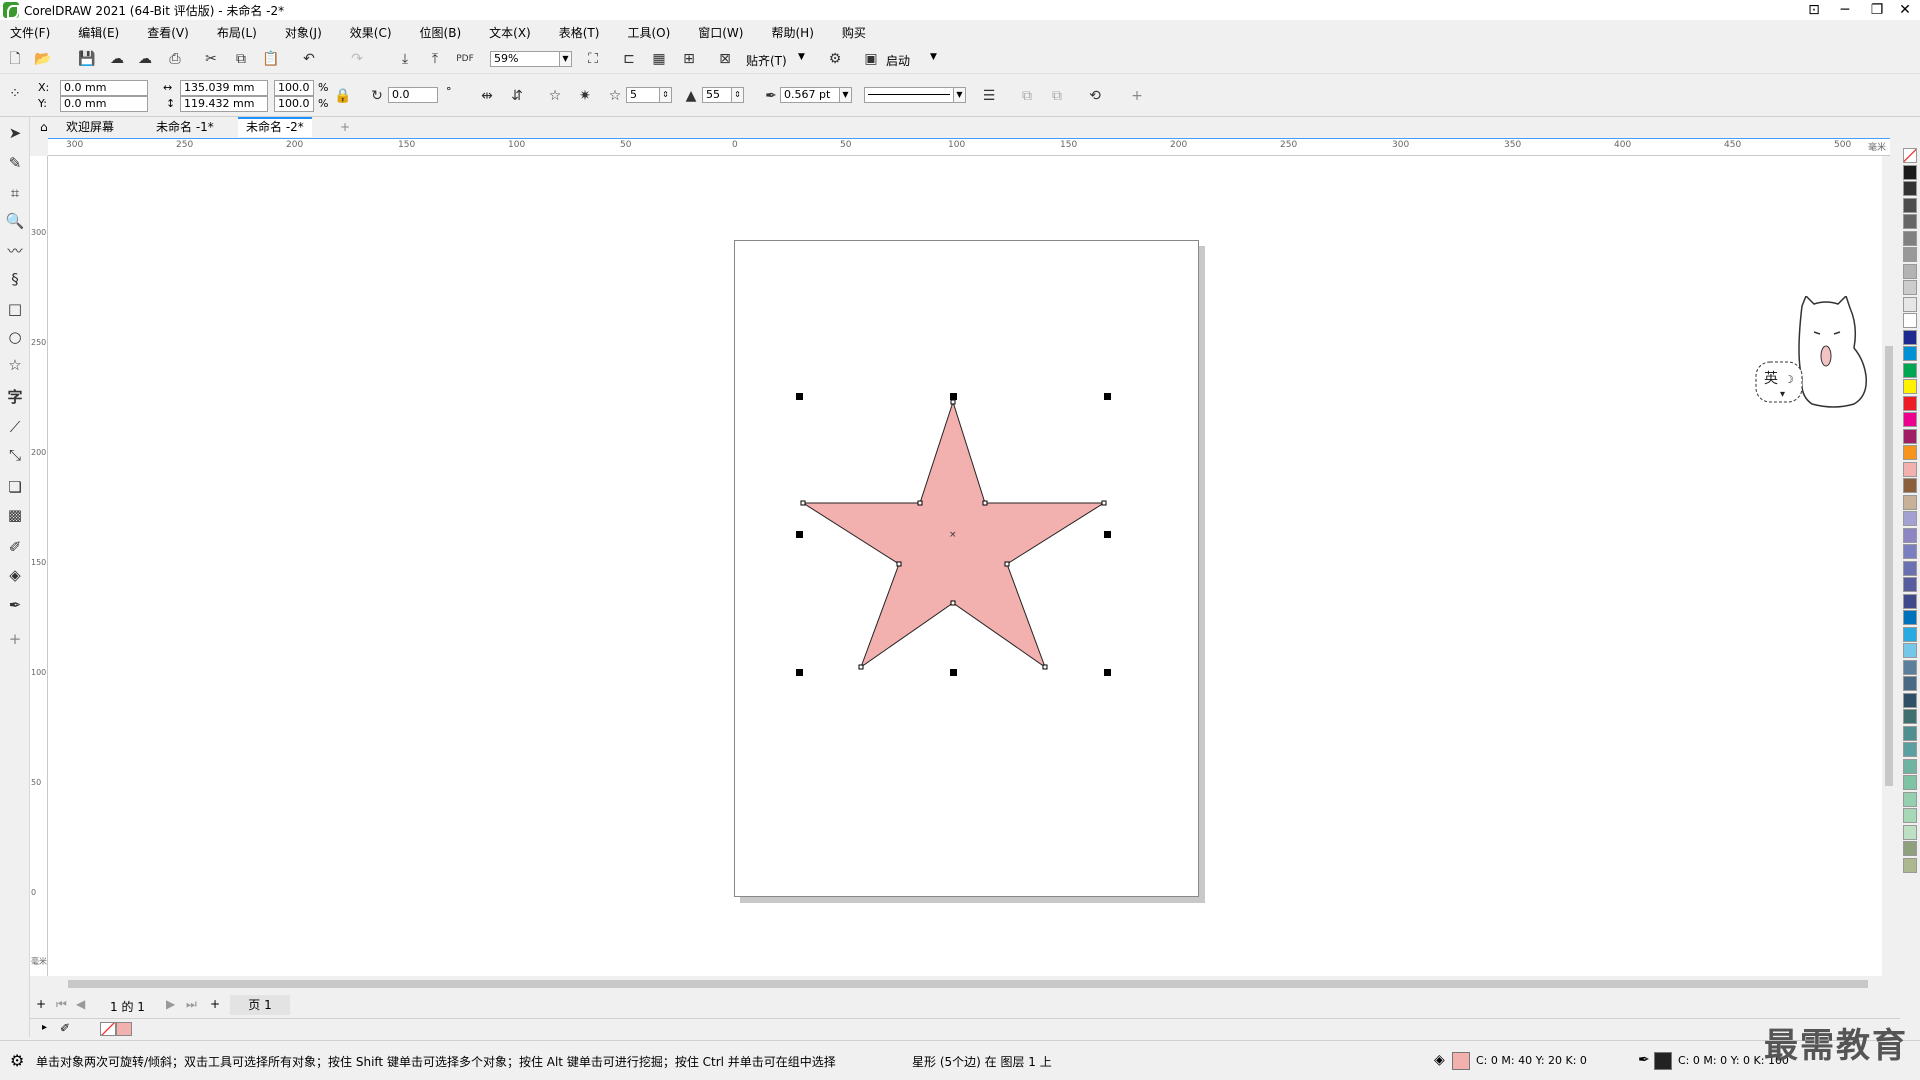  Describe the element at coordinates (170, 1004) in the screenshot. I see `next-page-icon: ▶` at that location.